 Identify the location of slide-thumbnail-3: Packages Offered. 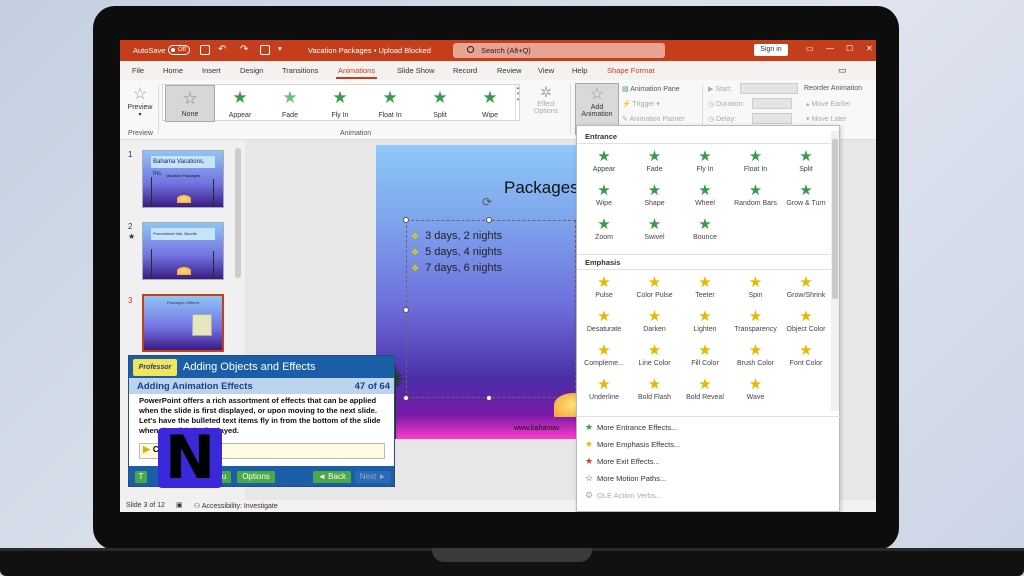
(183, 323).